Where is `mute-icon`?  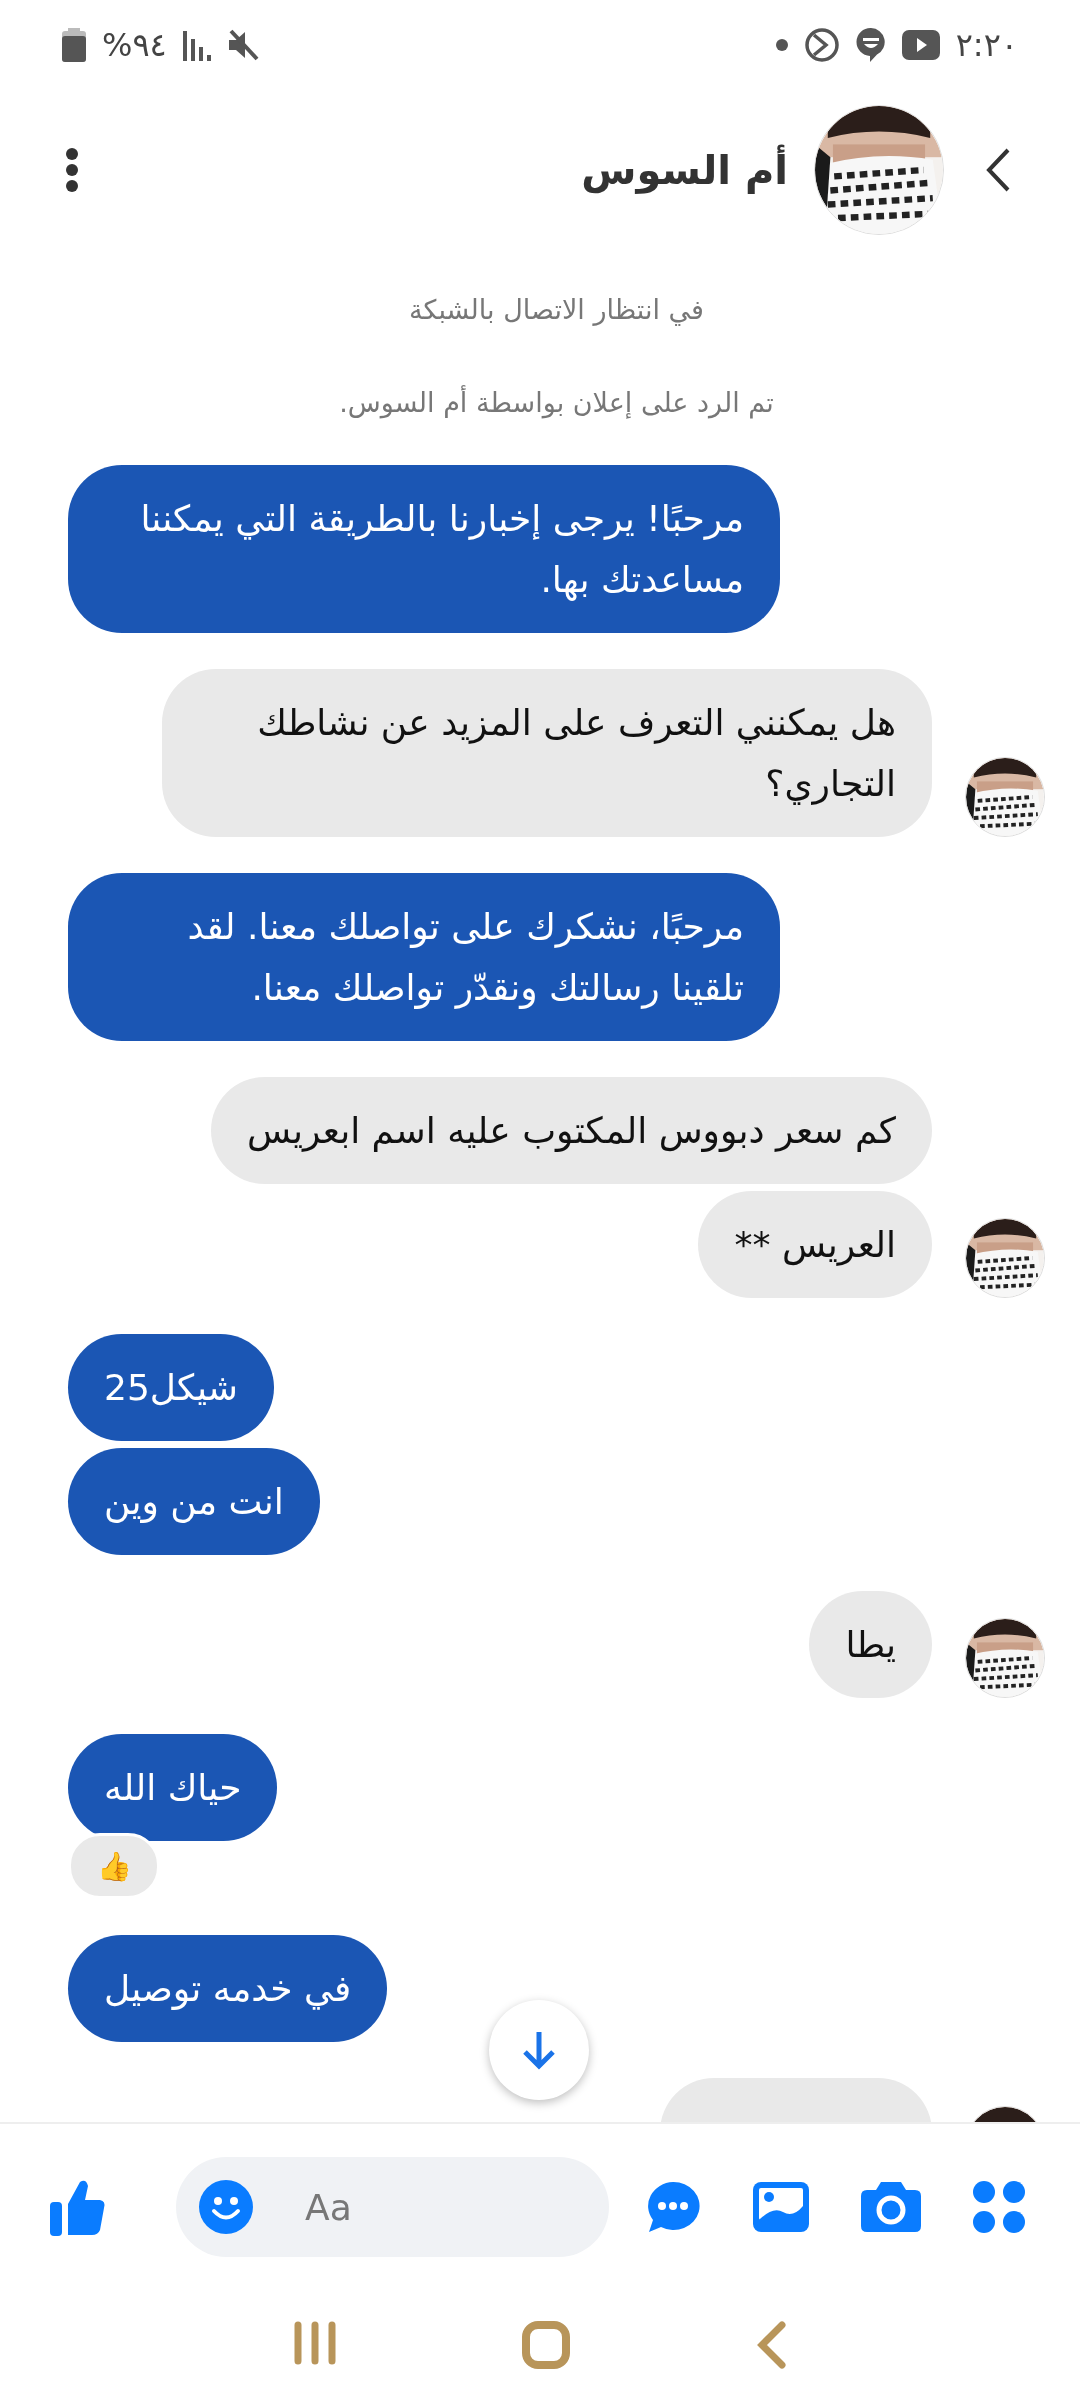
mute-icon is located at coordinates (242, 45).